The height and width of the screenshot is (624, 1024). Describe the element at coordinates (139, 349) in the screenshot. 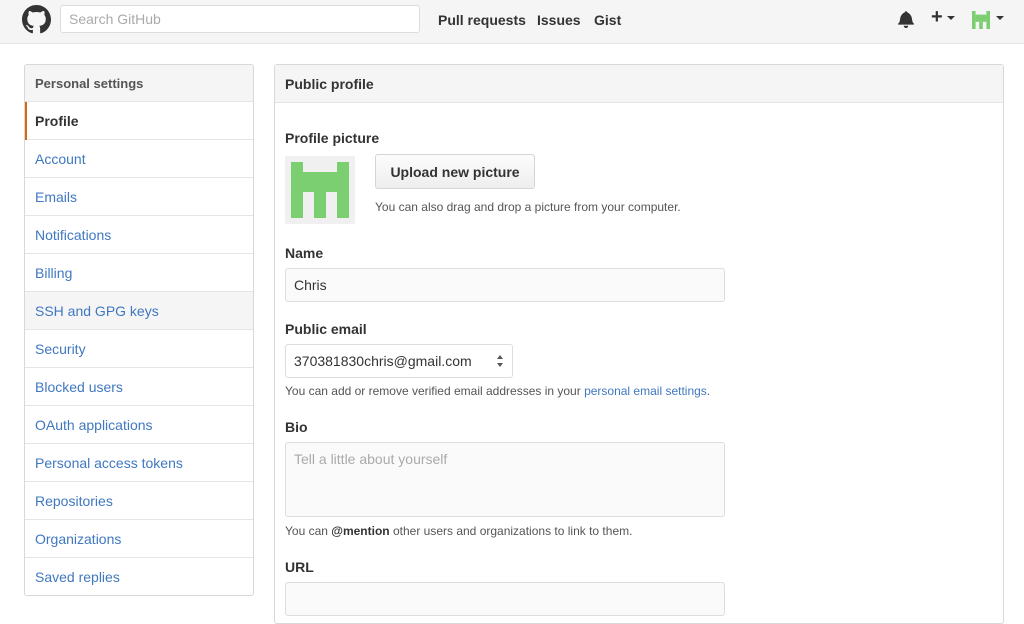

I see `sidebar-item-security: Security` at that location.